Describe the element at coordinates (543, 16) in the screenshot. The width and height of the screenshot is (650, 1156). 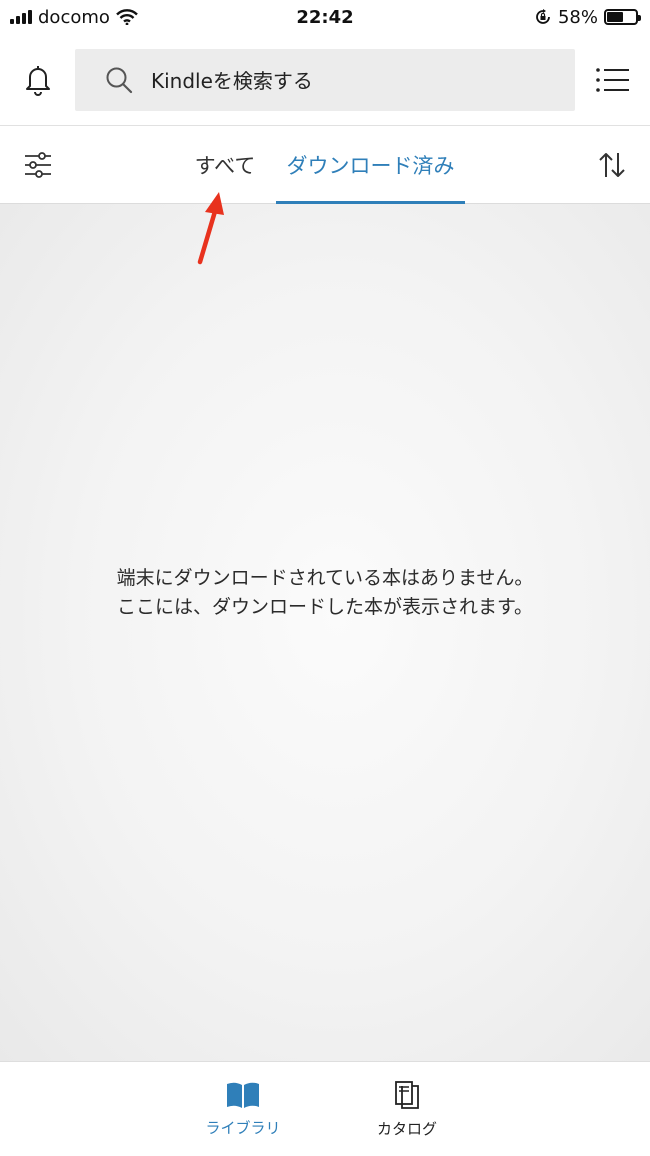
I see `orientation-lock-icon` at that location.